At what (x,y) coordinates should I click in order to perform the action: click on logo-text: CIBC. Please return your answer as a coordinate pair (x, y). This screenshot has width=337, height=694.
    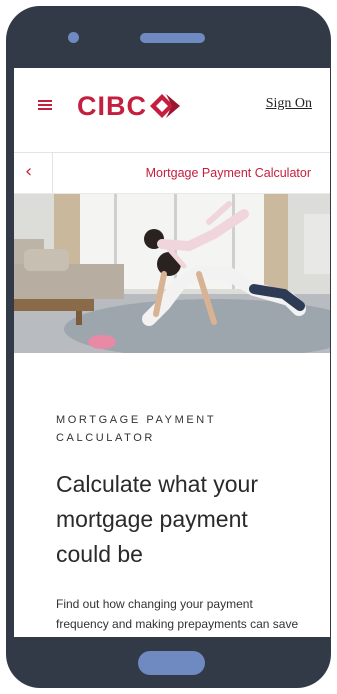
    Looking at the image, I should click on (112, 106).